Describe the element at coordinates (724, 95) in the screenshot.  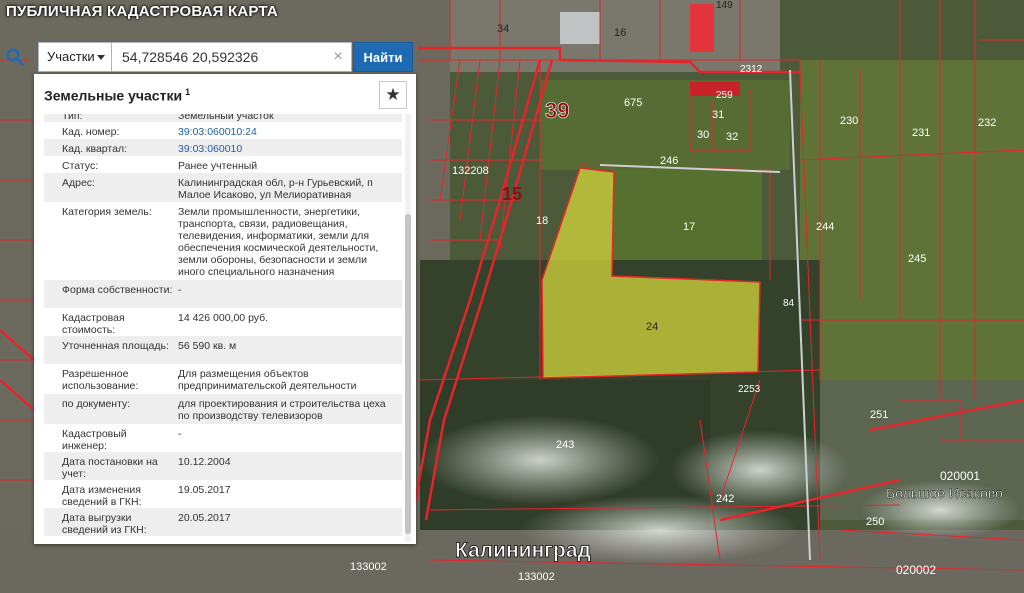
I see `parcel-label-259: 259` at that location.